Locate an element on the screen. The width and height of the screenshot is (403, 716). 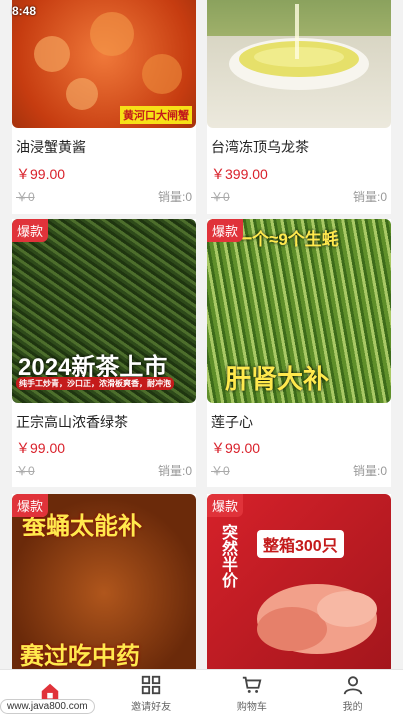
tab-label: 我的 is located at coordinates (352, 707).